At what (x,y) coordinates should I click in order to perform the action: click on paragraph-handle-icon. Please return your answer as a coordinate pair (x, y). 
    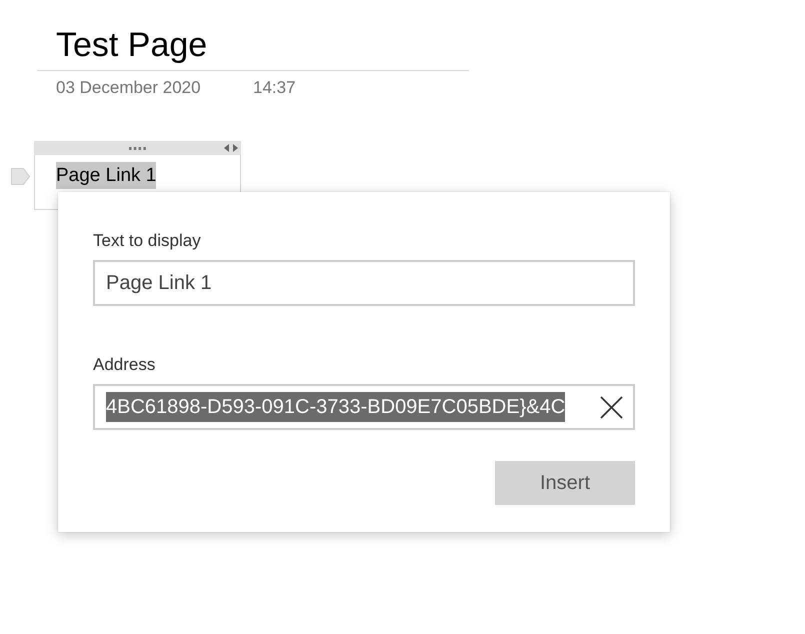
    Looking at the image, I should click on (20, 176).